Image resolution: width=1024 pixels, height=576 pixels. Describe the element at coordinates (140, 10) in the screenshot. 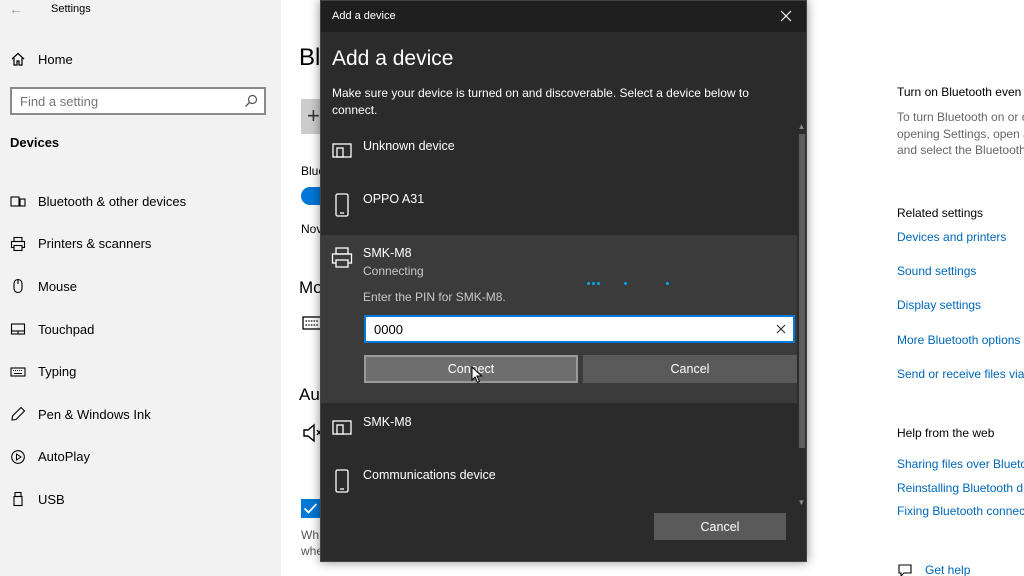

I see `settings-titlebar: ← Settings` at that location.